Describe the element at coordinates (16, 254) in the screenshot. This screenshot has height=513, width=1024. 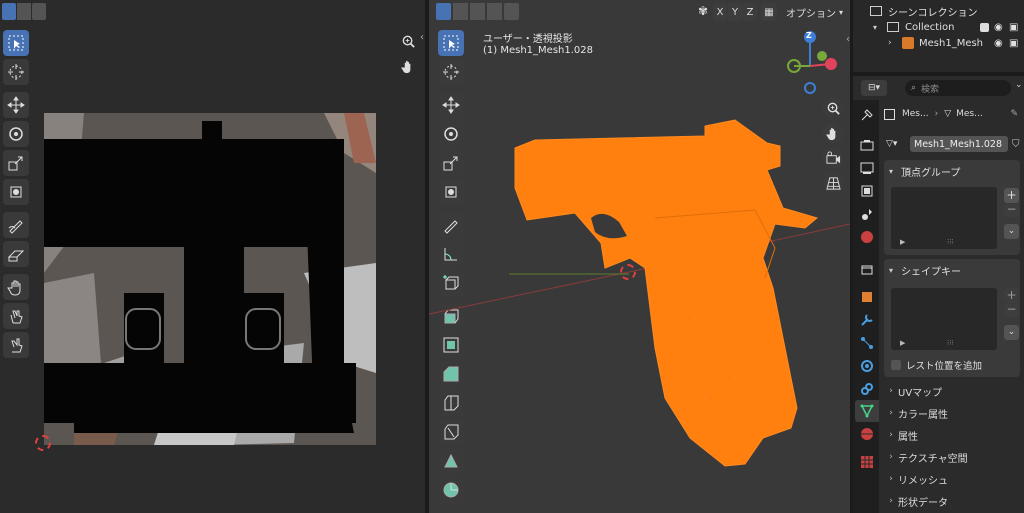
I see `rip-icon` at that location.